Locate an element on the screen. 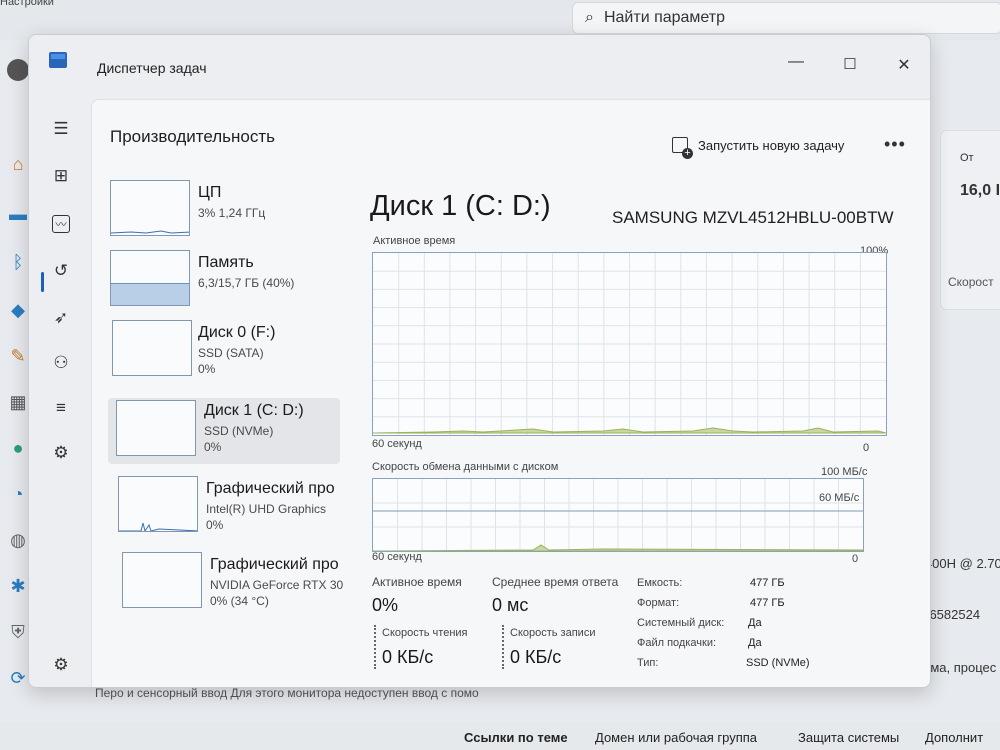 This screenshot has height=750, width=1000. gpu0-thumbnail is located at coordinates (158, 504).